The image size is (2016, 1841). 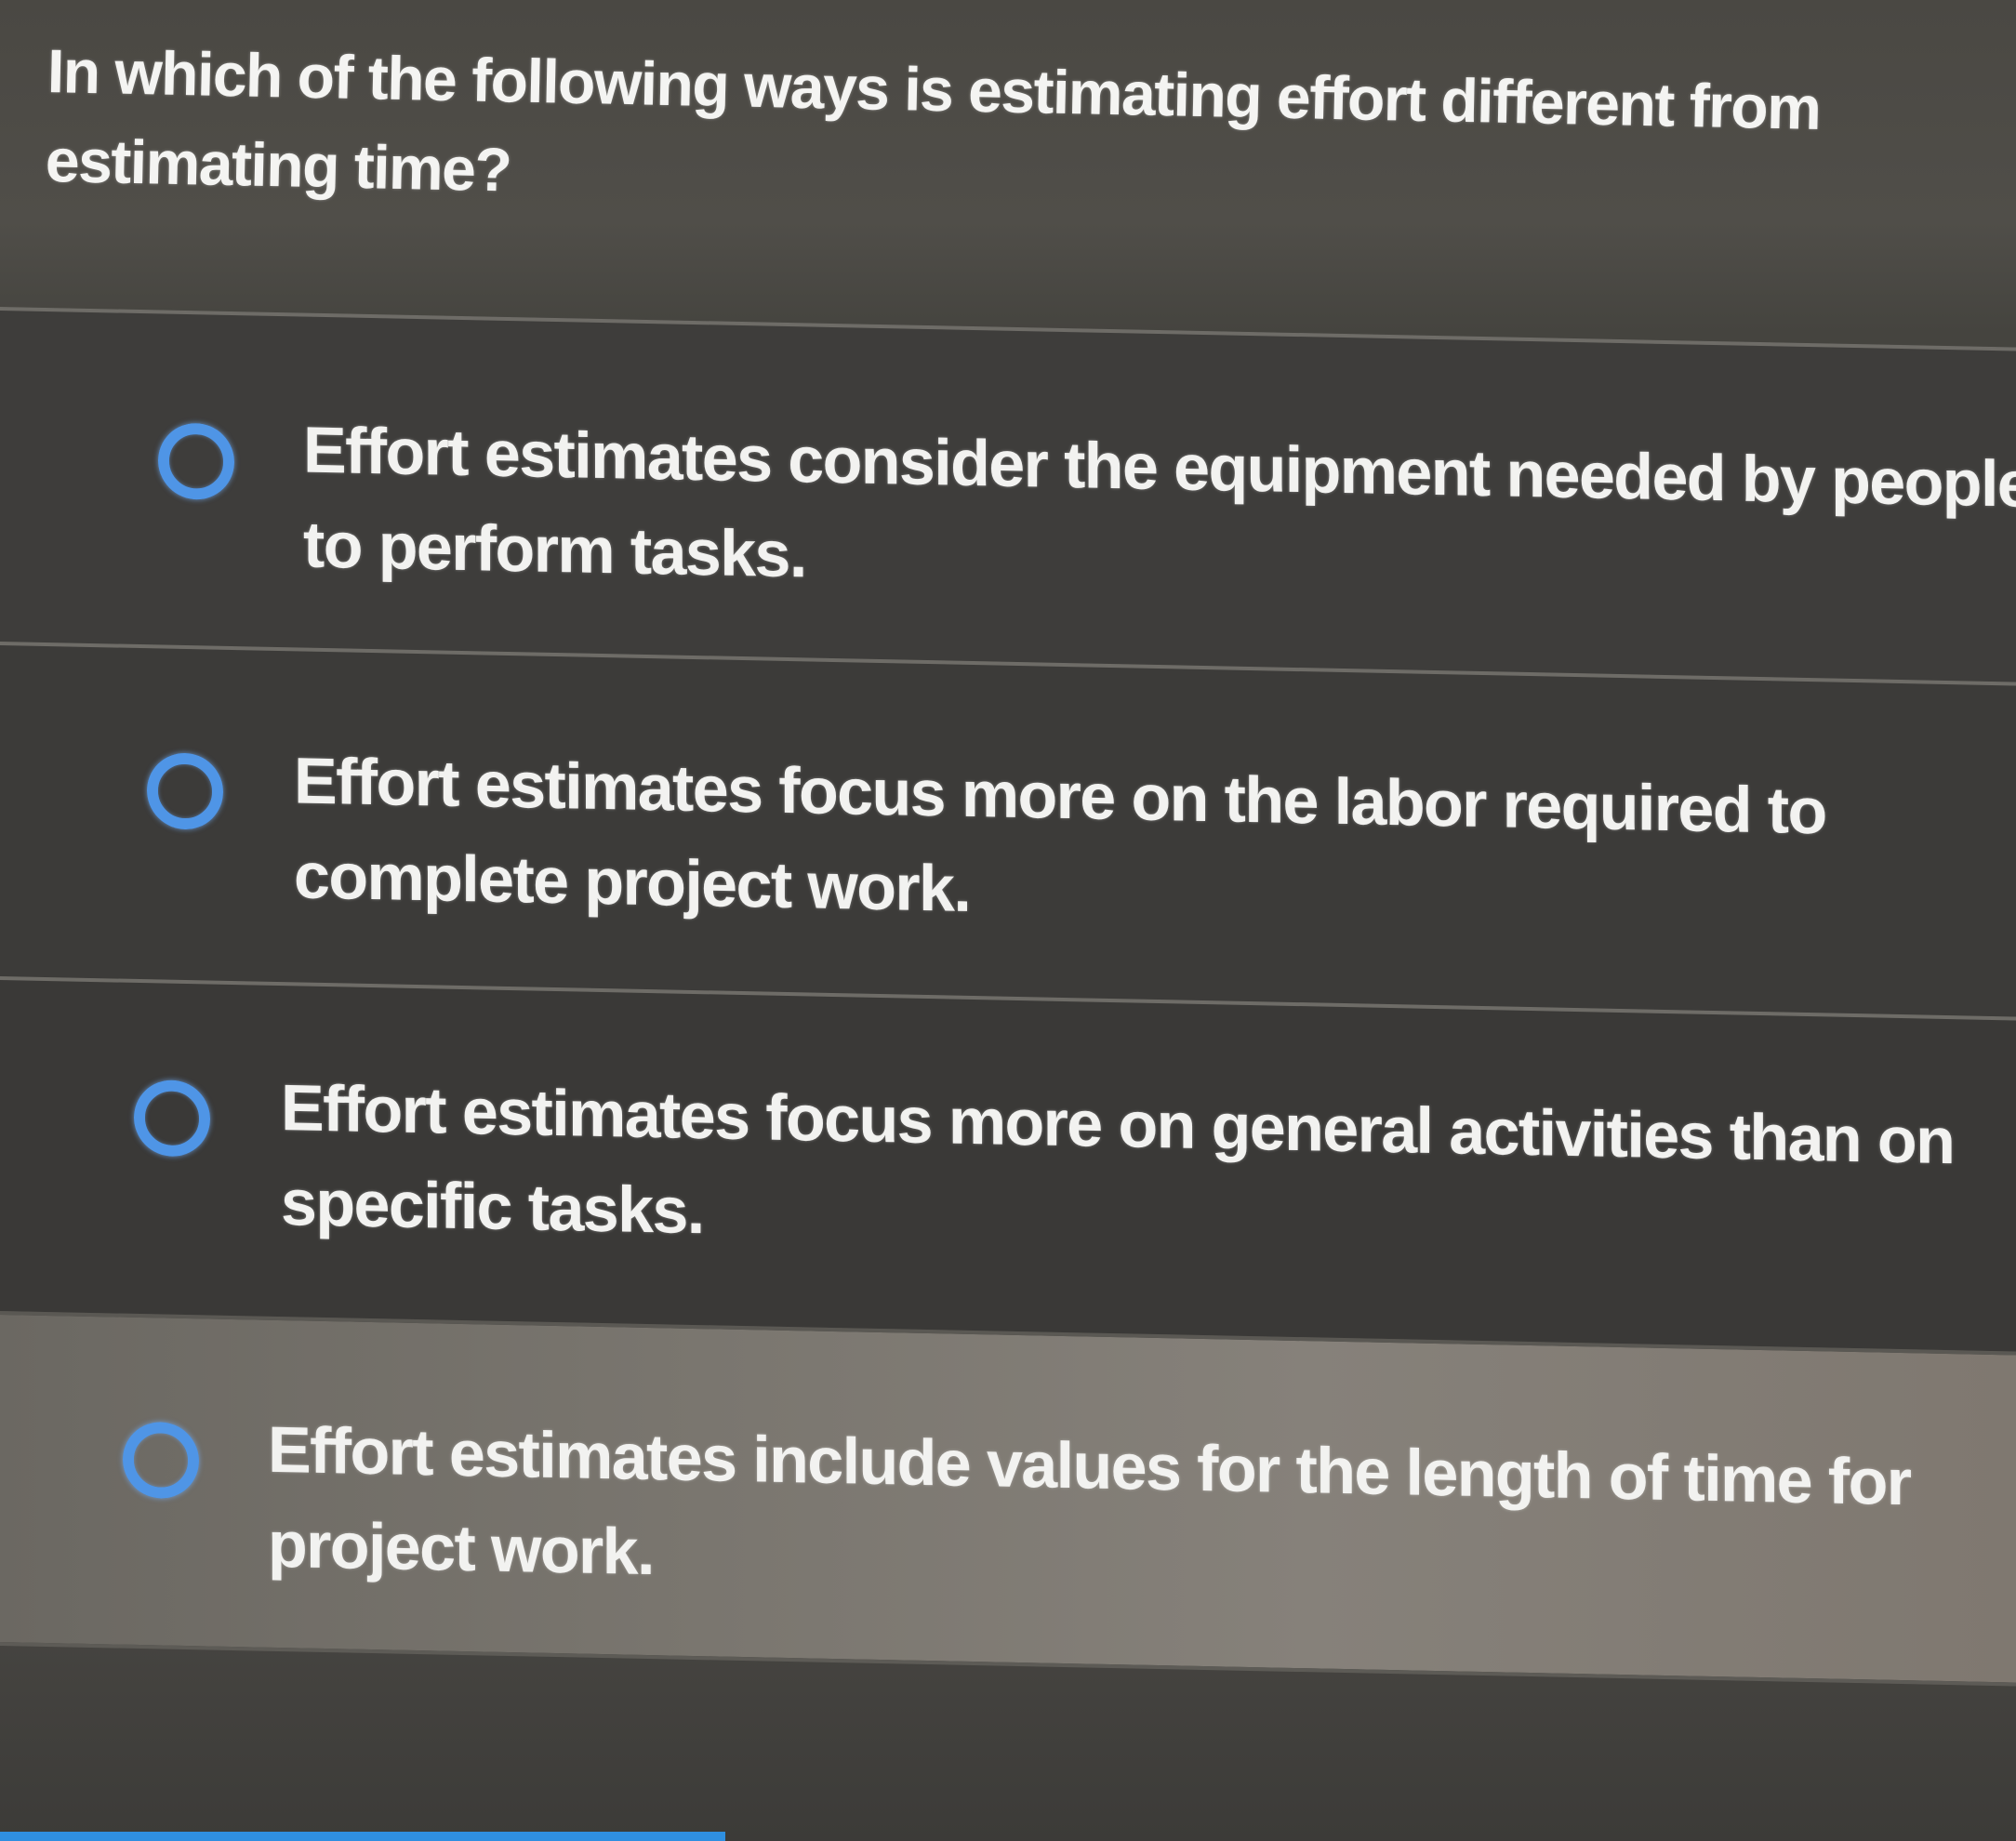 What do you see at coordinates (362, 1837) in the screenshot?
I see `bottom-progress-bar` at bounding box center [362, 1837].